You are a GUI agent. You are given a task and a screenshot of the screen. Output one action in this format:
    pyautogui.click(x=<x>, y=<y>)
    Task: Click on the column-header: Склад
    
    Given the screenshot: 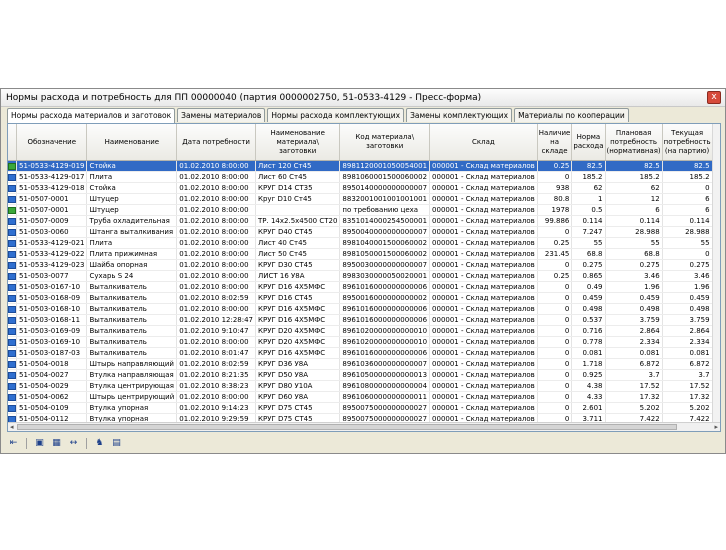 What is the action you would take?
    pyautogui.click(x=483, y=142)
    